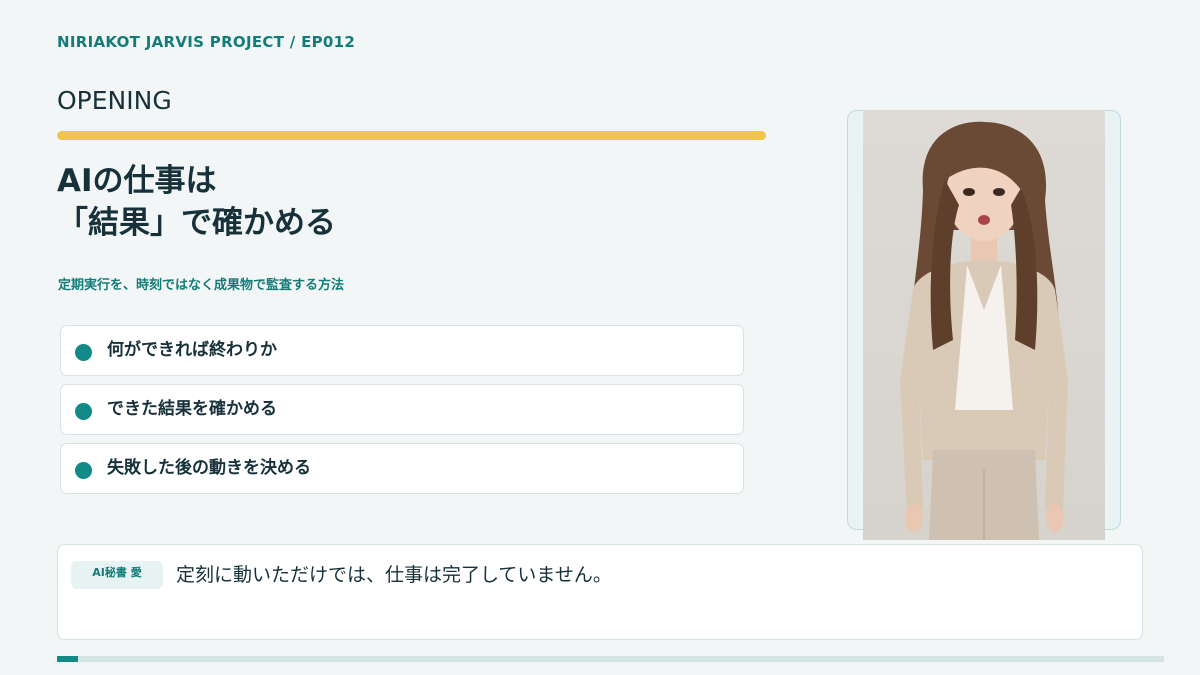 Image resolution: width=1200 pixels, height=675 pixels. I want to click on progress-fill, so click(68, 659).